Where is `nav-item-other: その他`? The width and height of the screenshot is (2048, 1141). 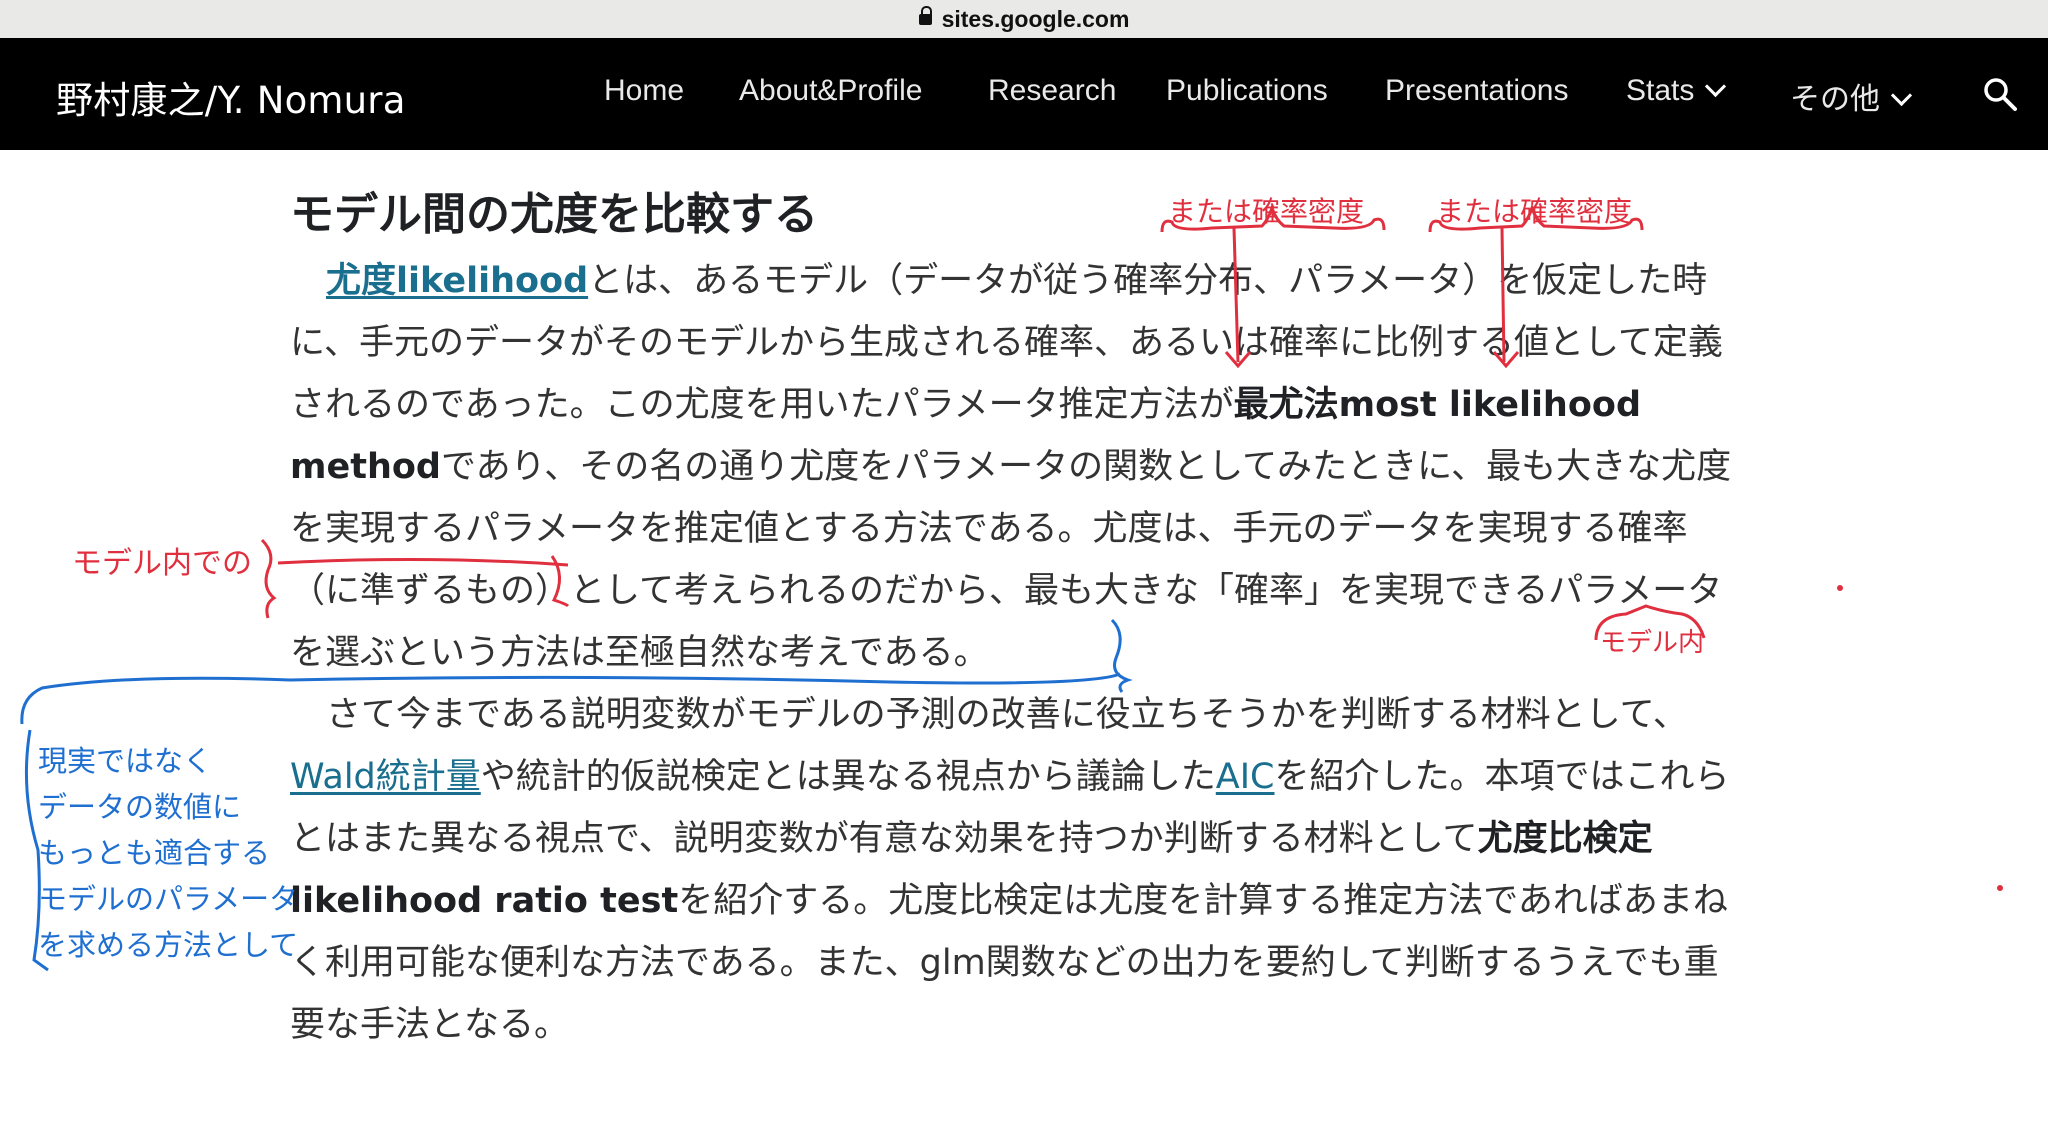 nav-item-other: その他 is located at coordinates (1851, 96).